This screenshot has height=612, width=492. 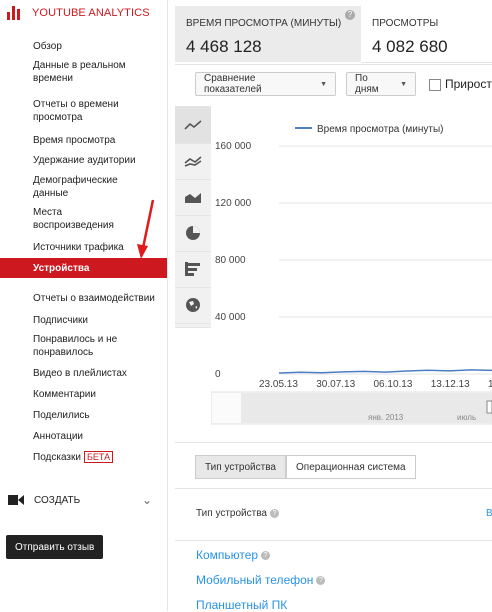 What do you see at coordinates (466, 417) in the screenshot?
I see `navigator-label: июль` at bounding box center [466, 417].